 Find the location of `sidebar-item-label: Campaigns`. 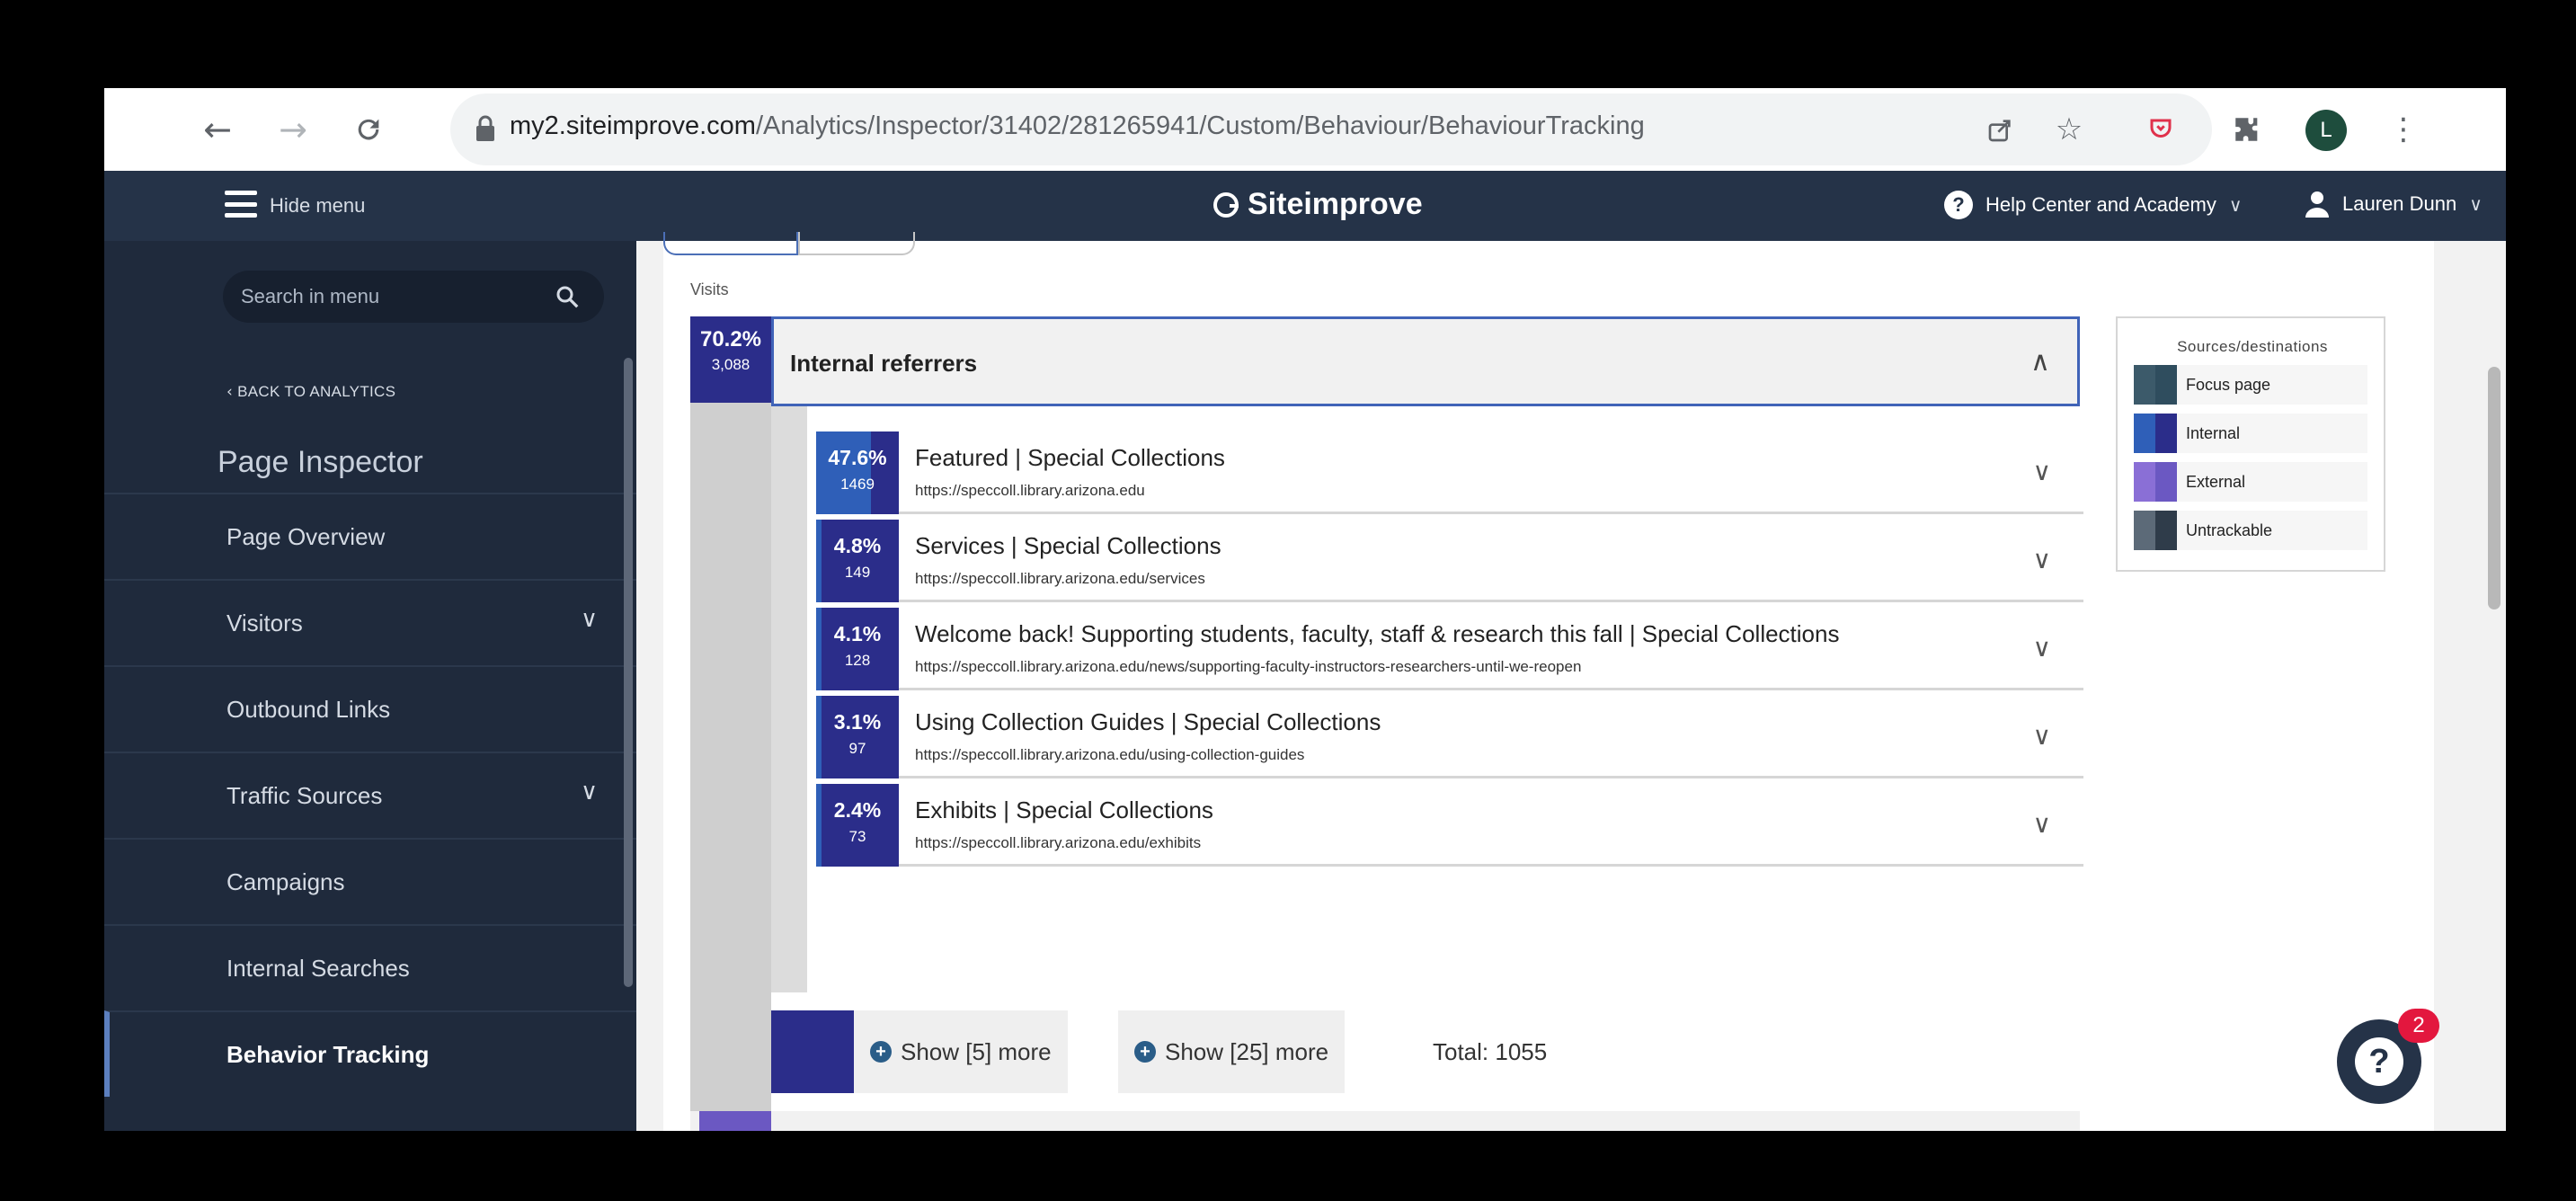

sidebar-item-label: Campaigns is located at coordinates (286, 882).